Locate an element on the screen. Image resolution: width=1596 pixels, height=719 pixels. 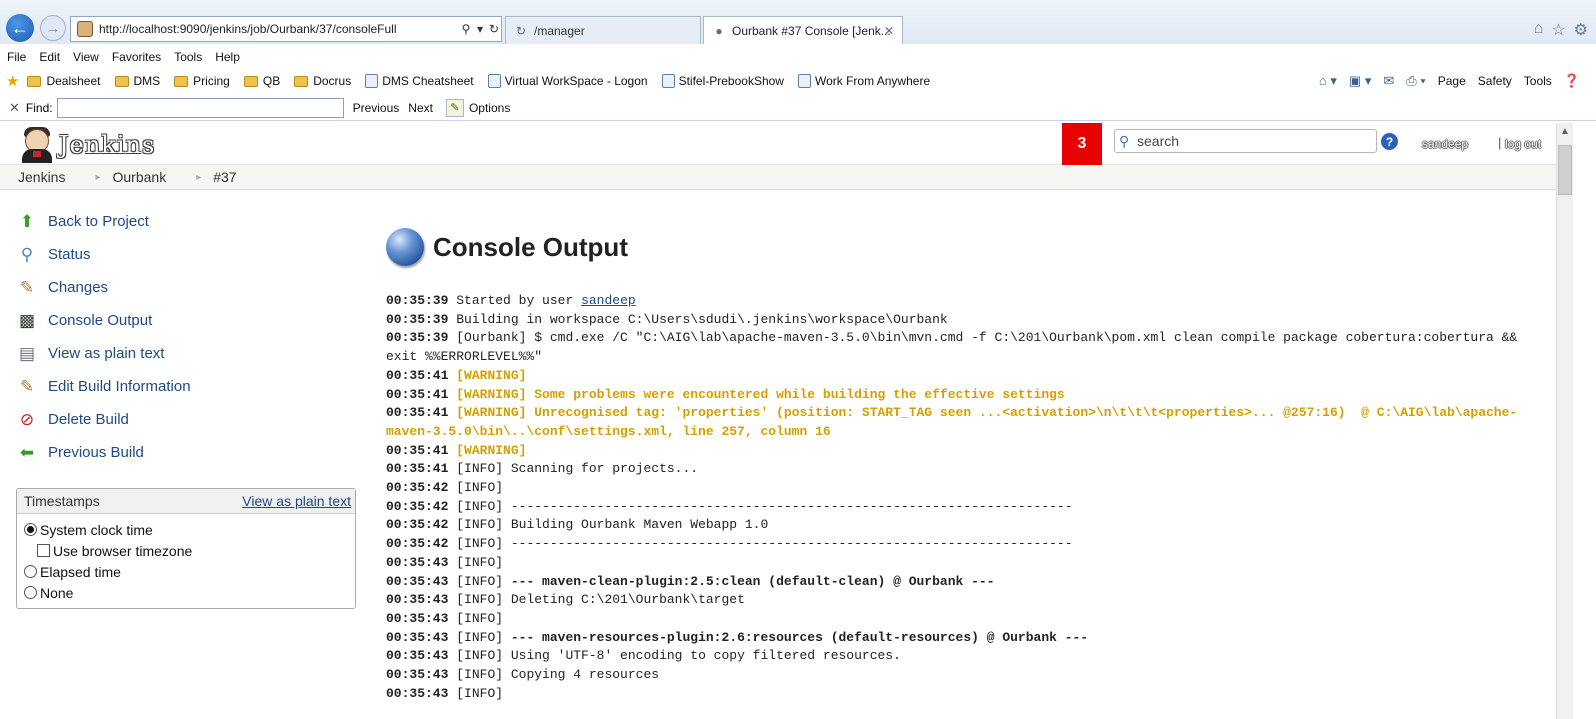
task-previous-build: ⬅ Previous Build is located at coordinates (186, 452).